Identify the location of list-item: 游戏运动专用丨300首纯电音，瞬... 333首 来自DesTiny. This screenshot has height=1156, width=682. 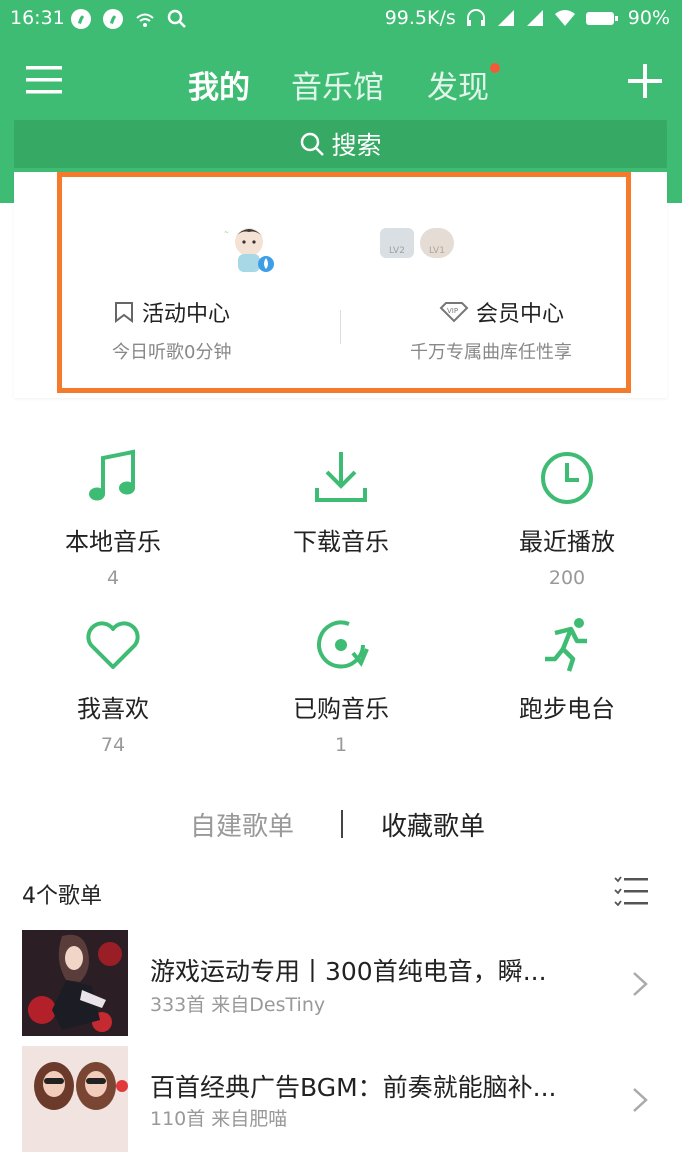
(341, 985).